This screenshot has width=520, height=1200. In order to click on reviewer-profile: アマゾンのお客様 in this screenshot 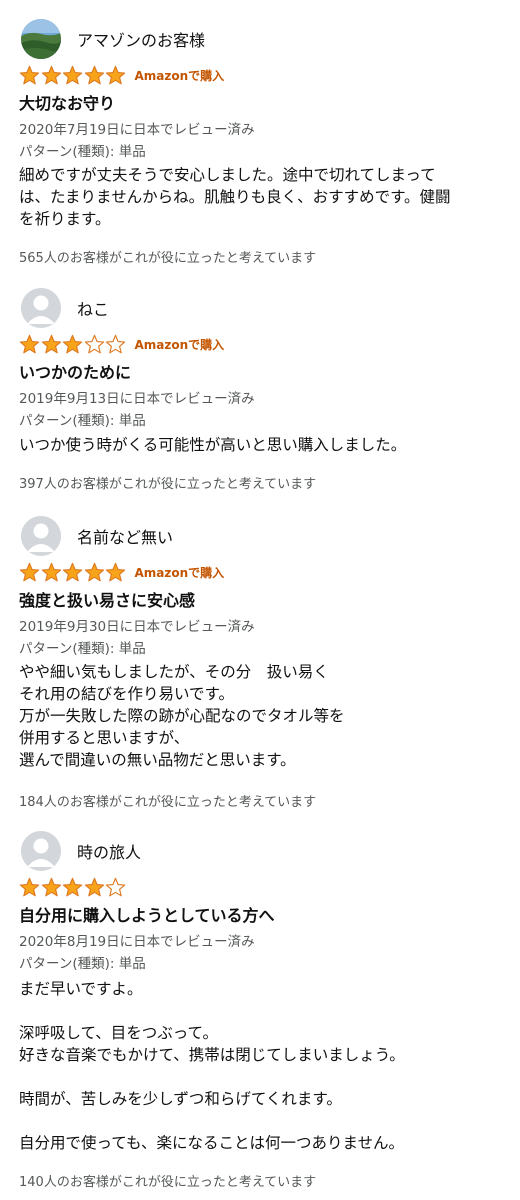, I will do `click(113, 39)`.